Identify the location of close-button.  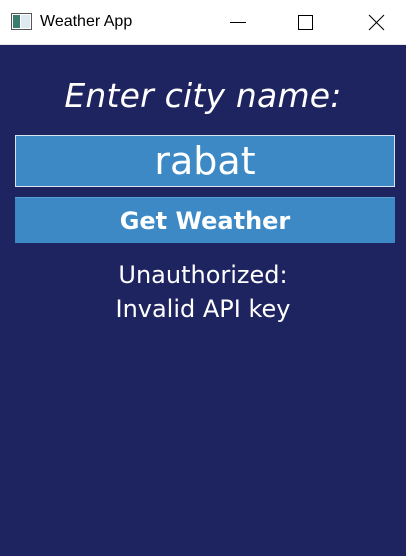
(376, 22).